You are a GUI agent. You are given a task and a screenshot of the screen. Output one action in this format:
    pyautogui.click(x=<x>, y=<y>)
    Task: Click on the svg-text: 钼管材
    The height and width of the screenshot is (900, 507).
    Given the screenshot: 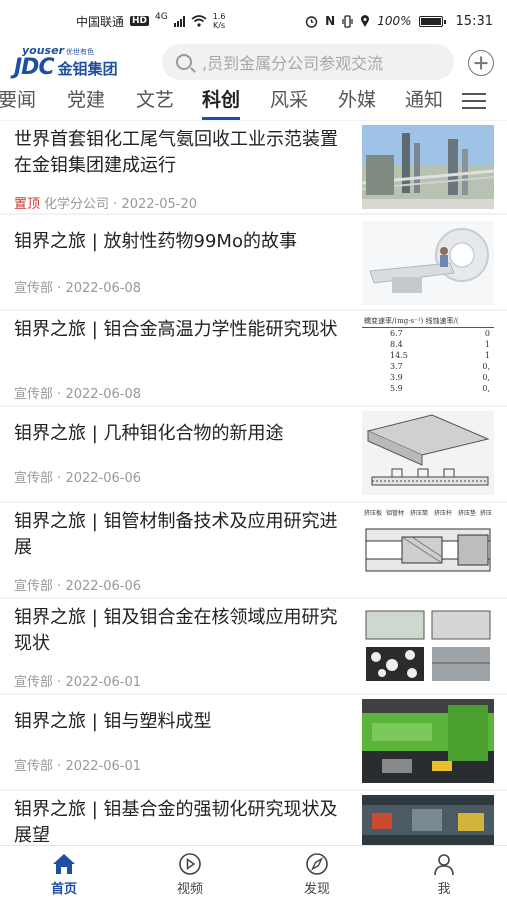 What is the action you would take?
    pyautogui.click(x=395, y=513)
    